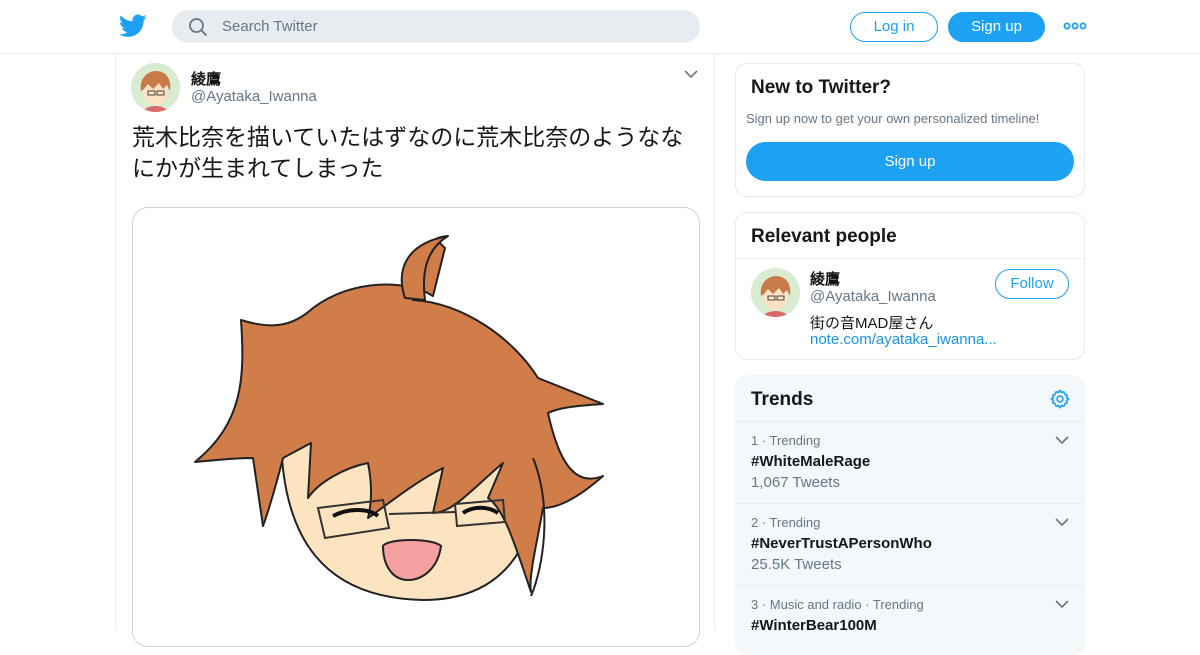  I want to click on relevant-user-handle: @Ayataka_Iwanna, so click(873, 296).